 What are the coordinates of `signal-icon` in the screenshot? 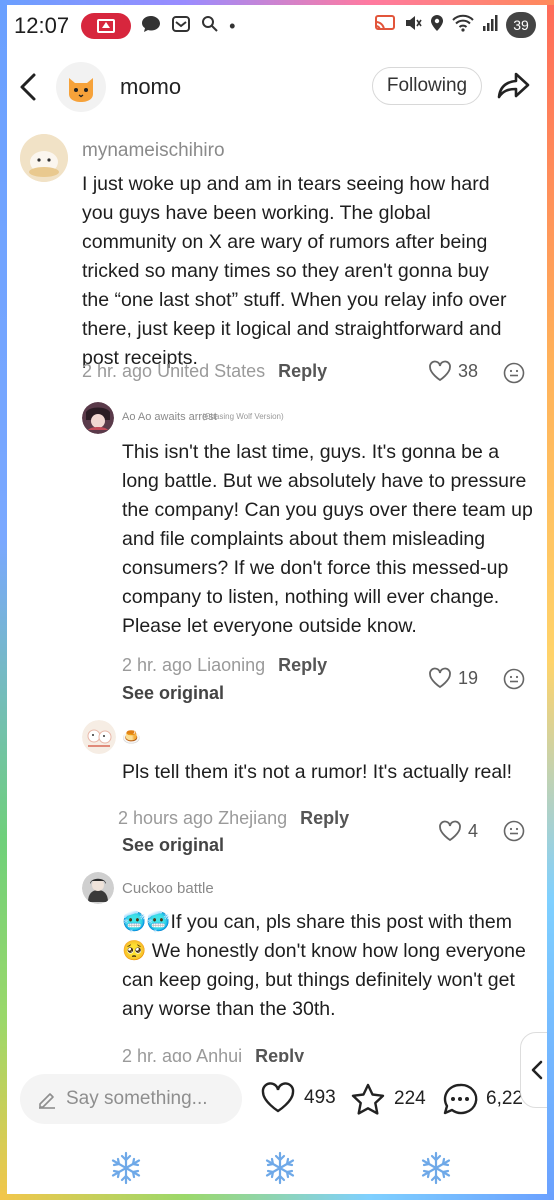 It's located at (490, 25).